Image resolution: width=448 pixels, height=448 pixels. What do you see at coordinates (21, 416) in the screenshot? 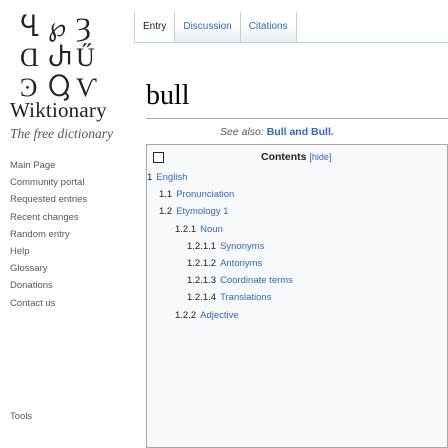
I see `sidebar-tools-heading: Tools` at bounding box center [21, 416].